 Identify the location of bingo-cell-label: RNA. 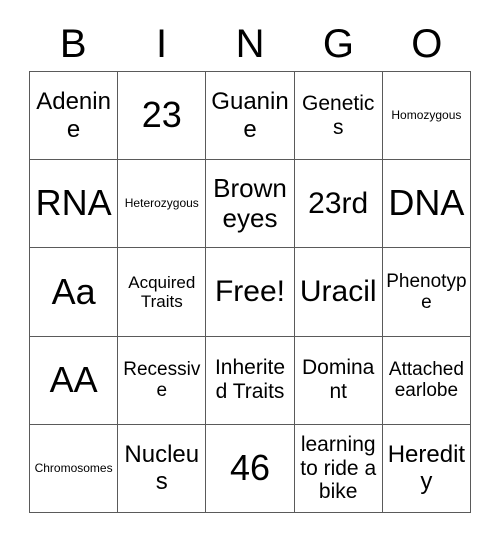
(73, 203).